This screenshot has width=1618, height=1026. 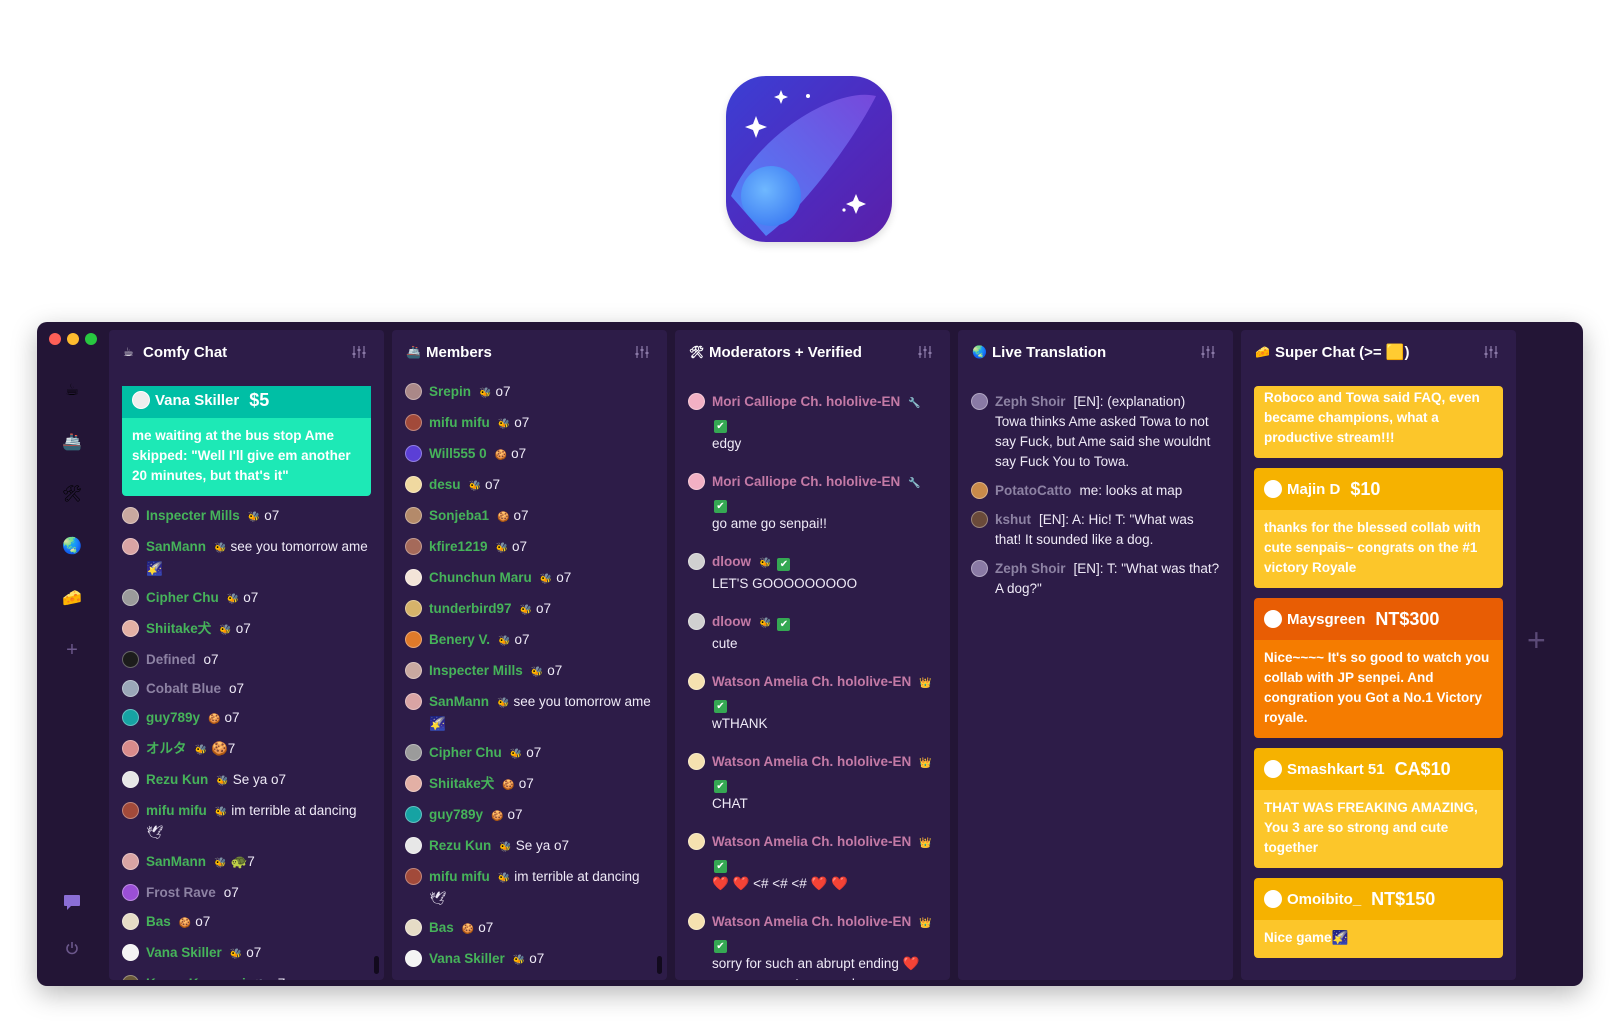 What do you see at coordinates (72, 948) in the screenshot?
I see `power-icon` at bounding box center [72, 948].